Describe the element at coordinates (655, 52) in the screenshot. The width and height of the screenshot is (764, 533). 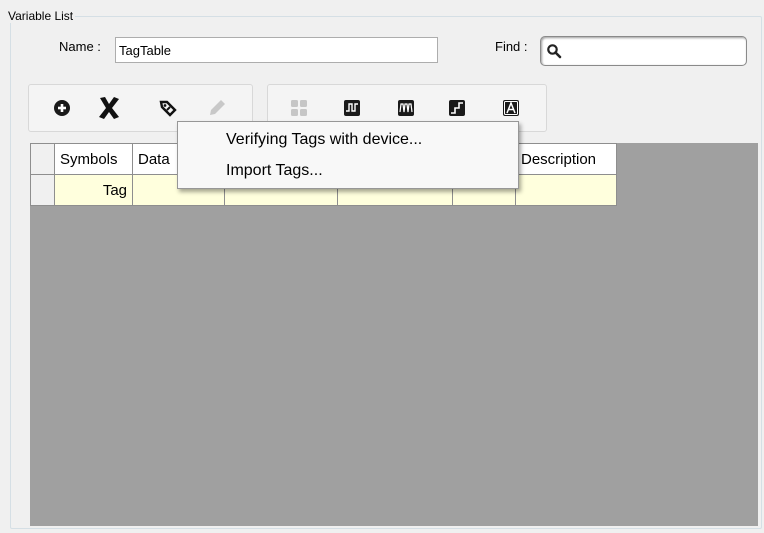
I see `find-input` at that location.